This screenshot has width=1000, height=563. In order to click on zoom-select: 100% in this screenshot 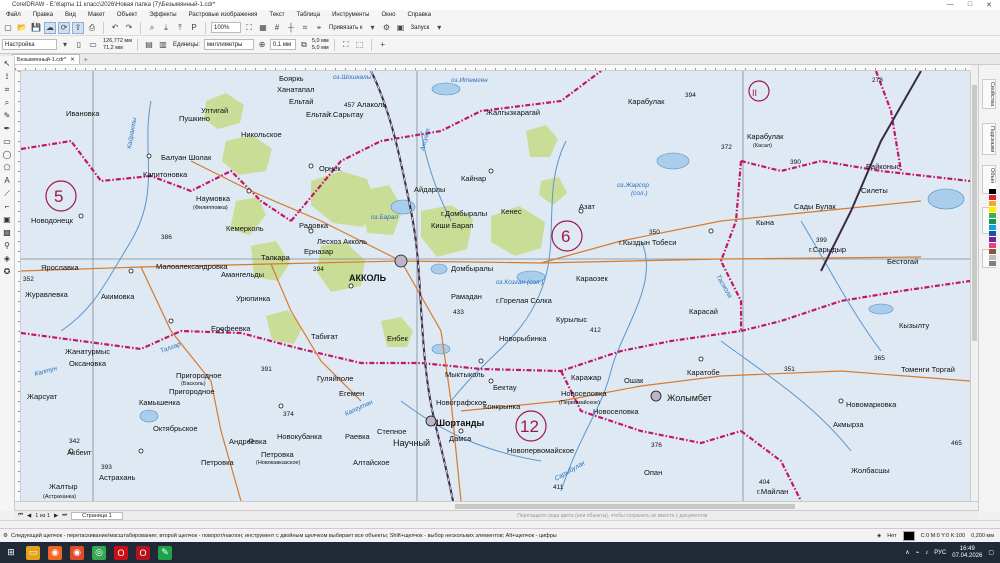, I will do `click(226, 27)`.